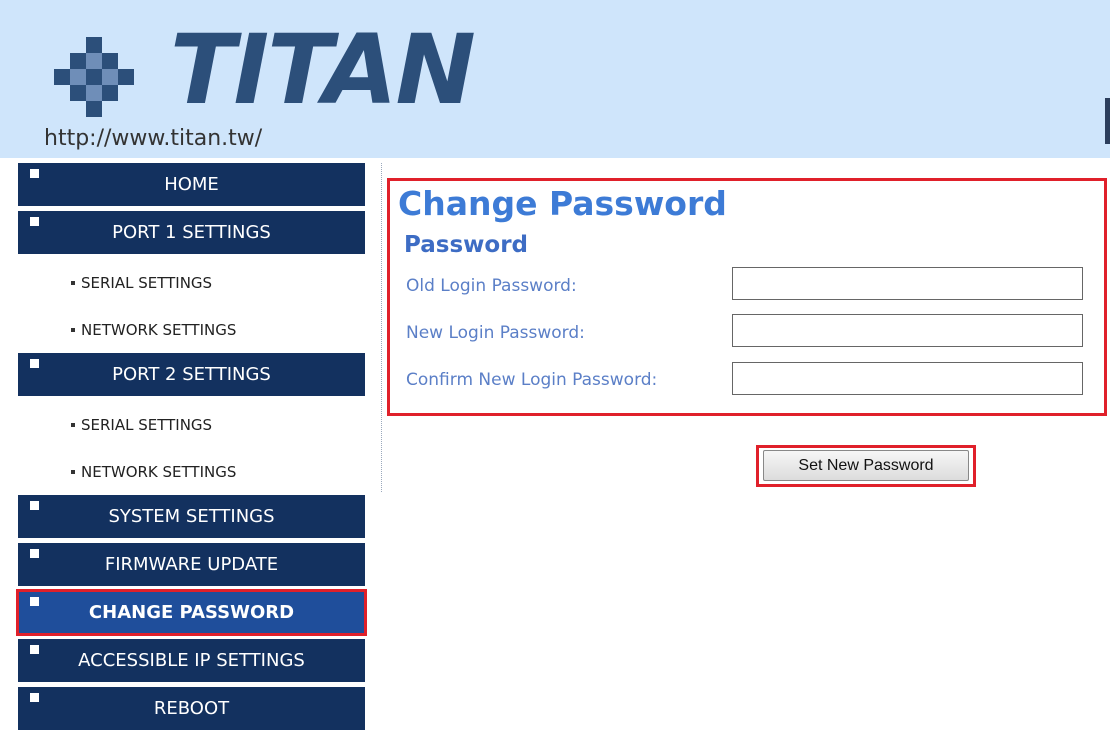 Image resolution: width=1110 pixels, height=735 pixels. I want to click on sidebar-item-accessible-ip-settings: ACCESSIBLE IP SETTINGS, so click(191, 660).